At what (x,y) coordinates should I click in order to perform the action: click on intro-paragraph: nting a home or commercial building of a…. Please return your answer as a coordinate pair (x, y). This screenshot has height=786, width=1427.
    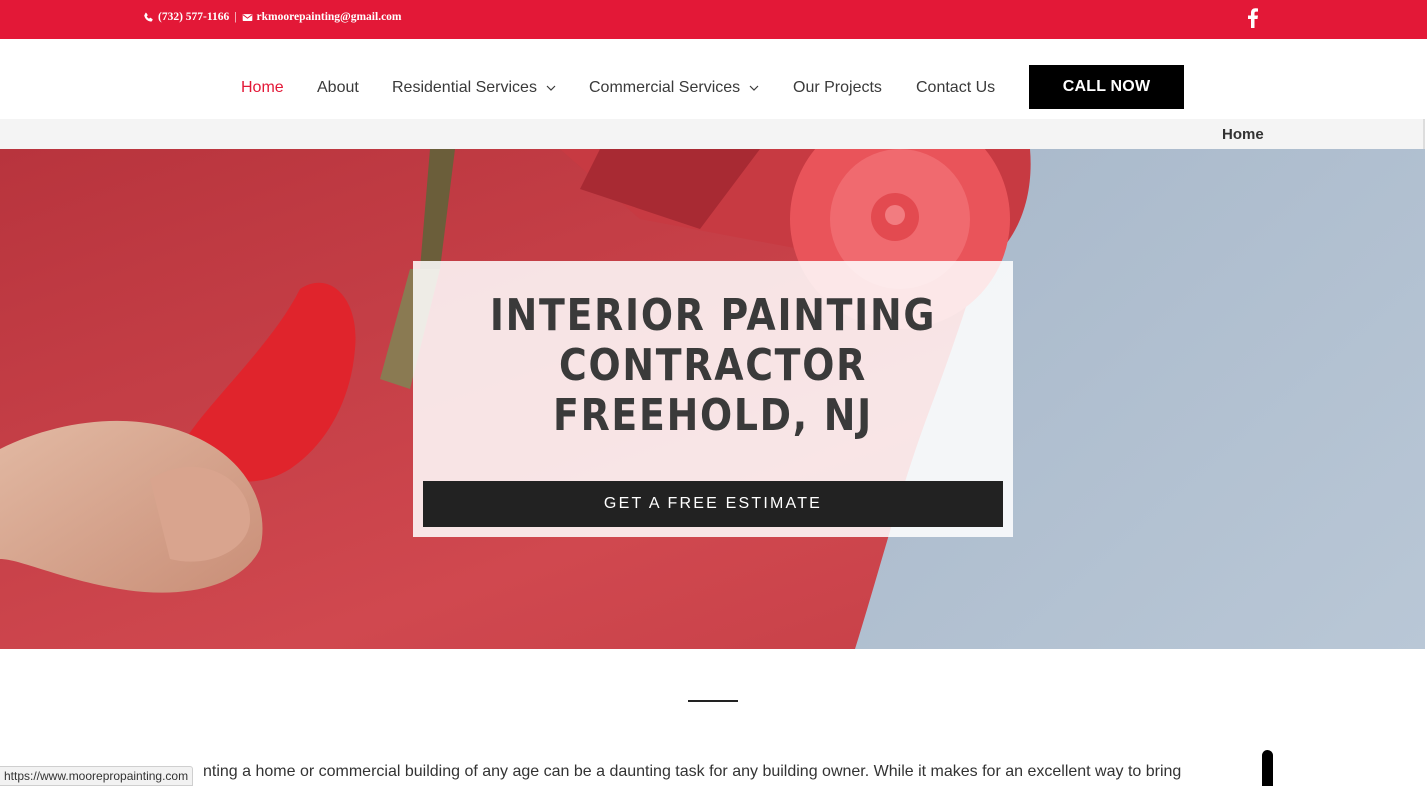
    Looking at the image, I should click on (692, 771).